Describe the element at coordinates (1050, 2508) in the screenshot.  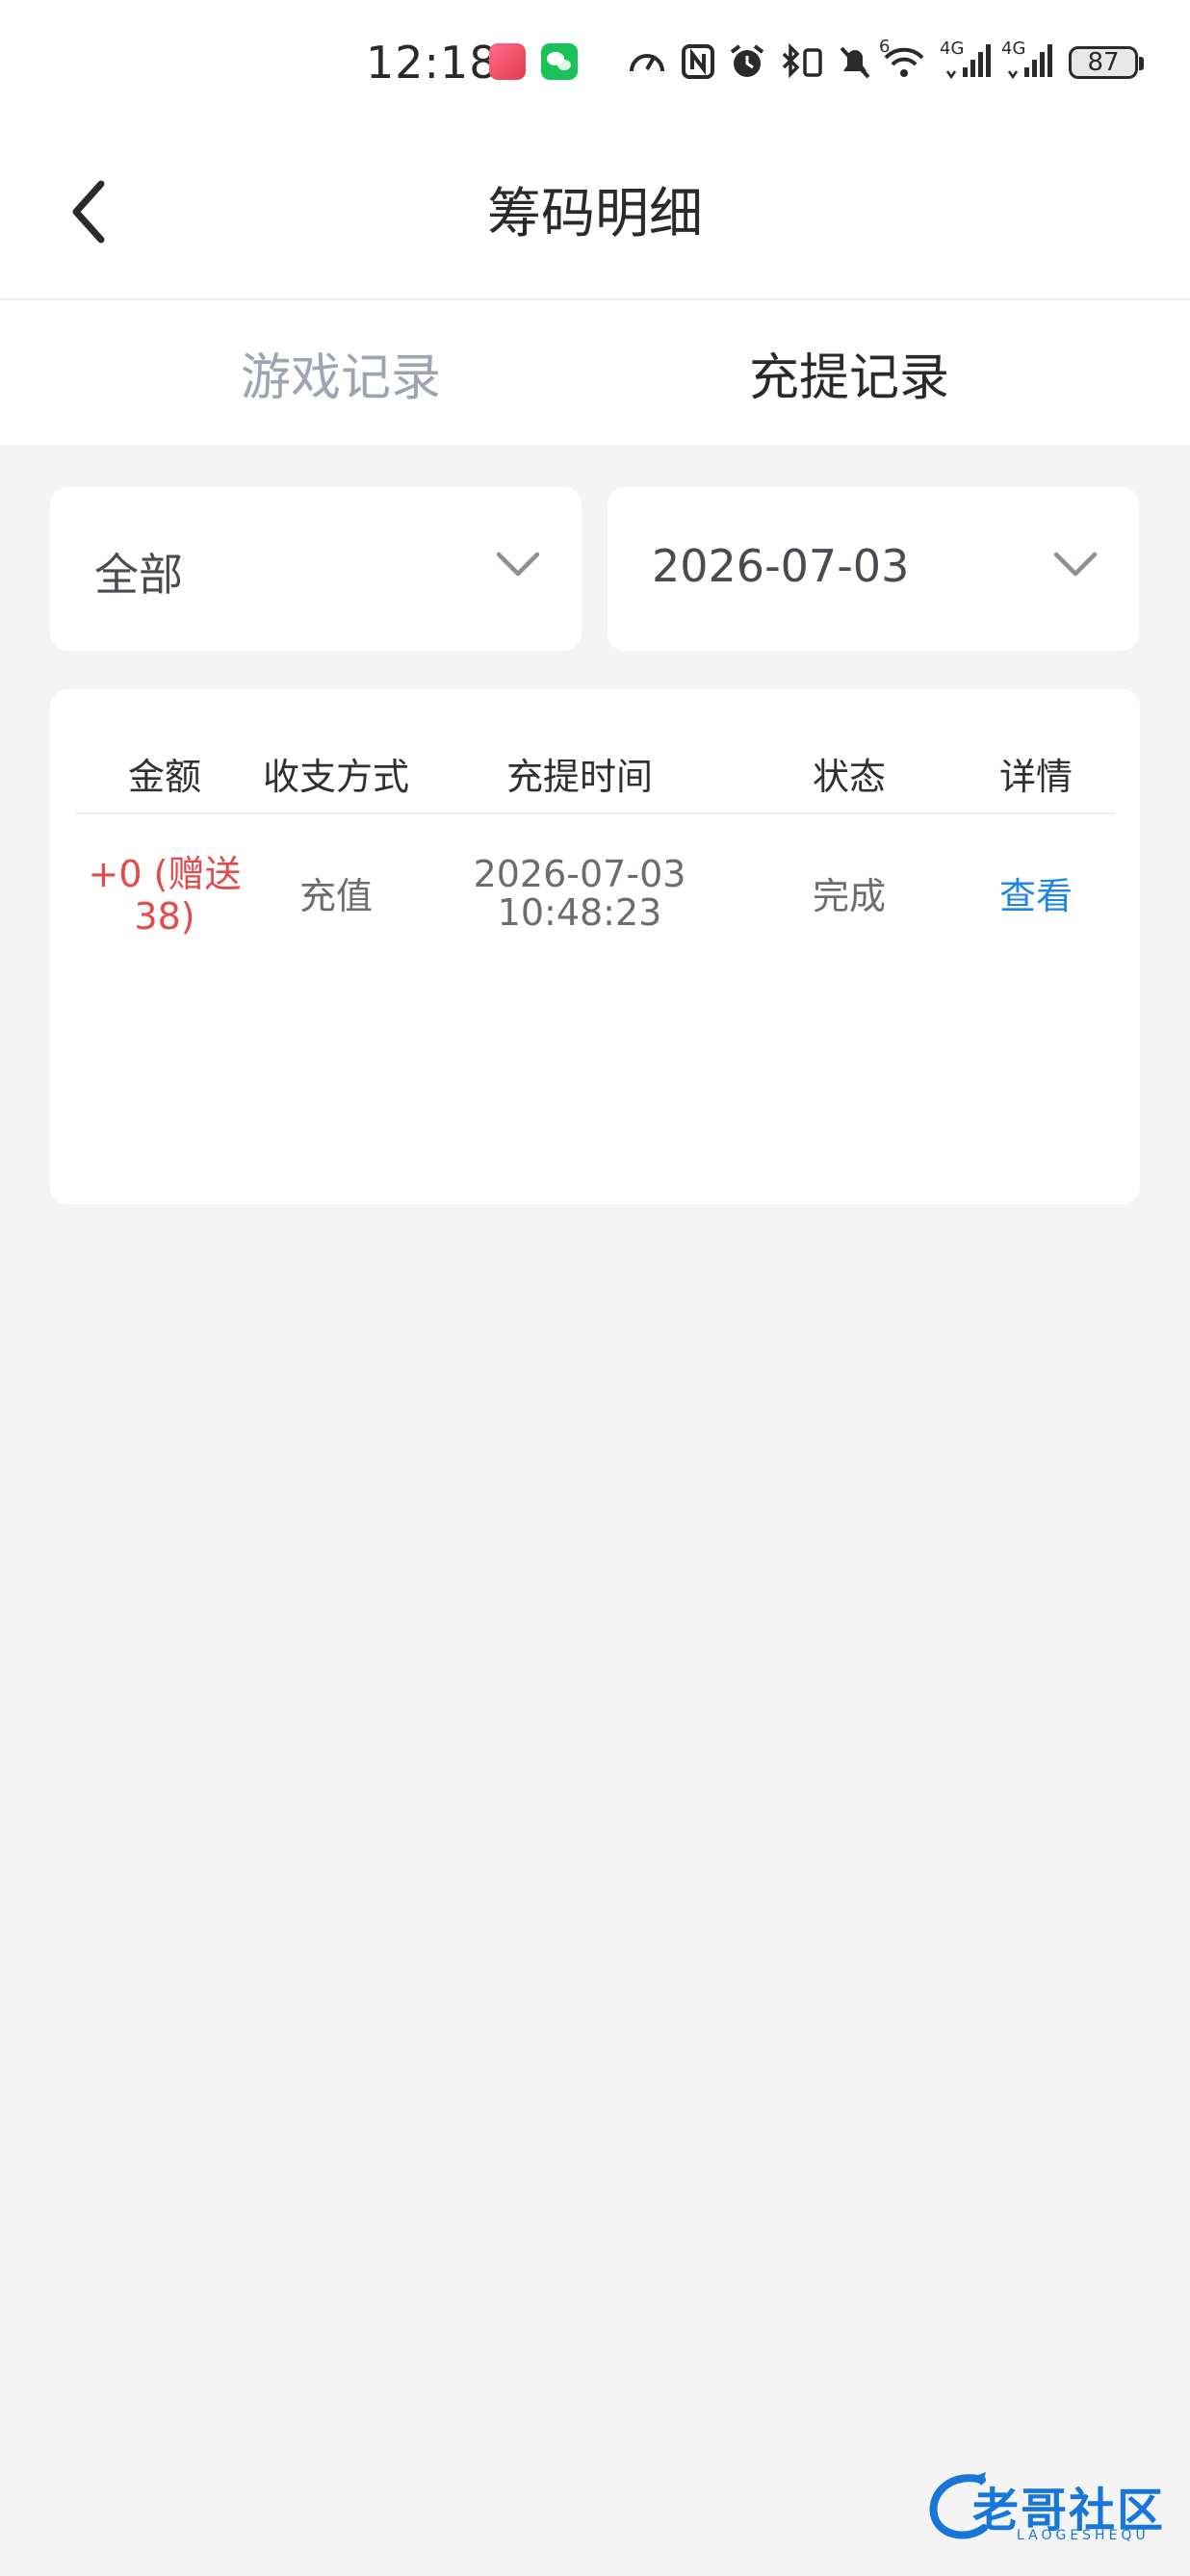
I see `watermark-logo: 老哥社区 LAOGESHEQU` at that location.